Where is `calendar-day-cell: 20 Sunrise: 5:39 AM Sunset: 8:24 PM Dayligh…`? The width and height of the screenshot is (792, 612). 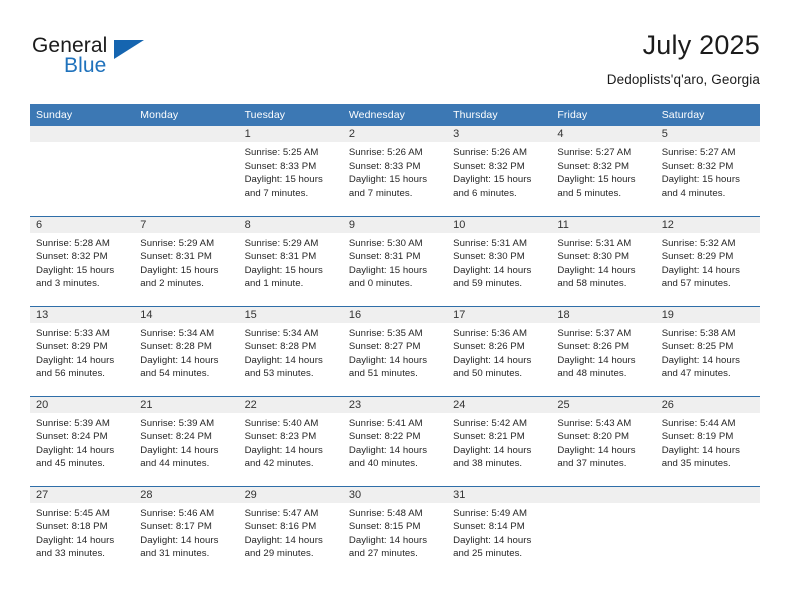
calendar-day-cell: 20 Sunrise: 5:39 AM Sunset: 8:24 PM Dayligh… is located at coordinates (82, 440).